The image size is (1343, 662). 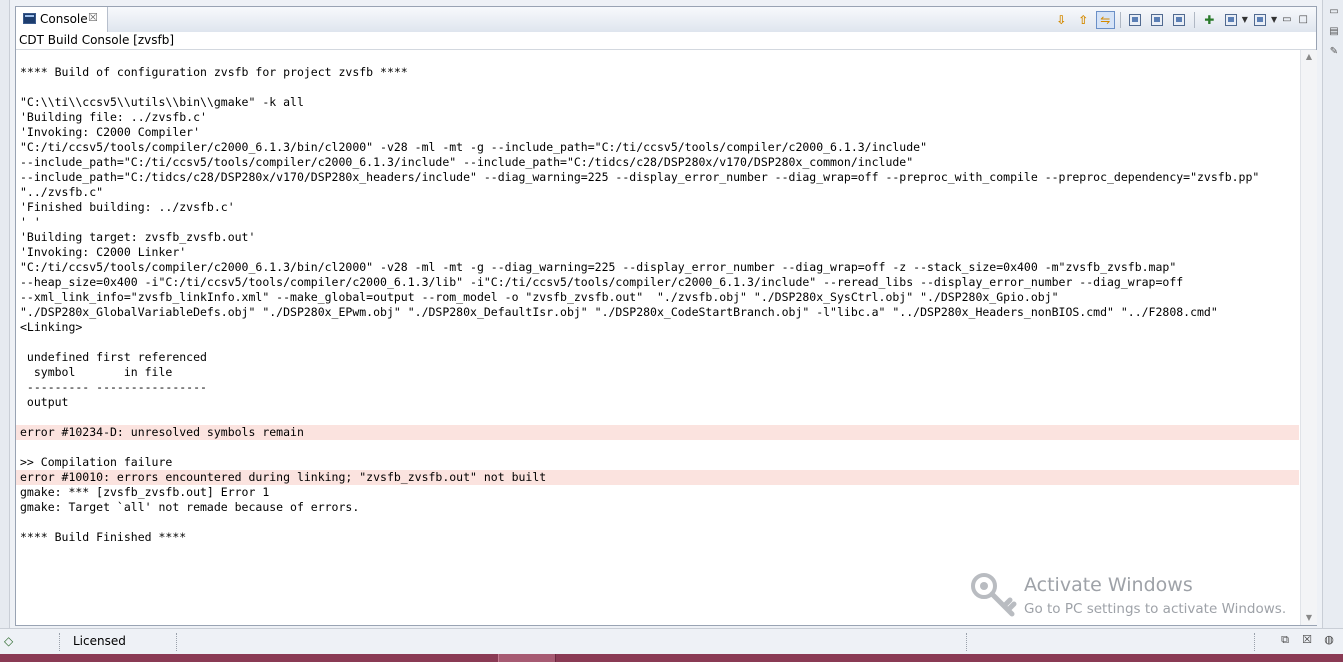 What do you see at coordinates (1285, 640) in the screenshot?
I see `restore-icon: ⧉` at bounding box center [1285, 640].